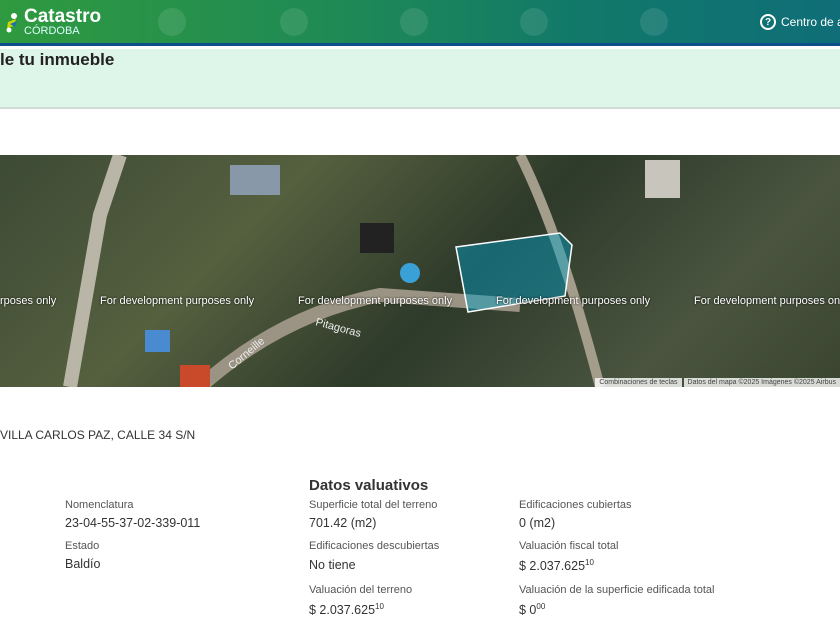 Image resolution: width=840 pixels, height=630 pixels. I want to click on nomenclatura-value: 23-04-55-37-02-339-011, so click(133, 523).